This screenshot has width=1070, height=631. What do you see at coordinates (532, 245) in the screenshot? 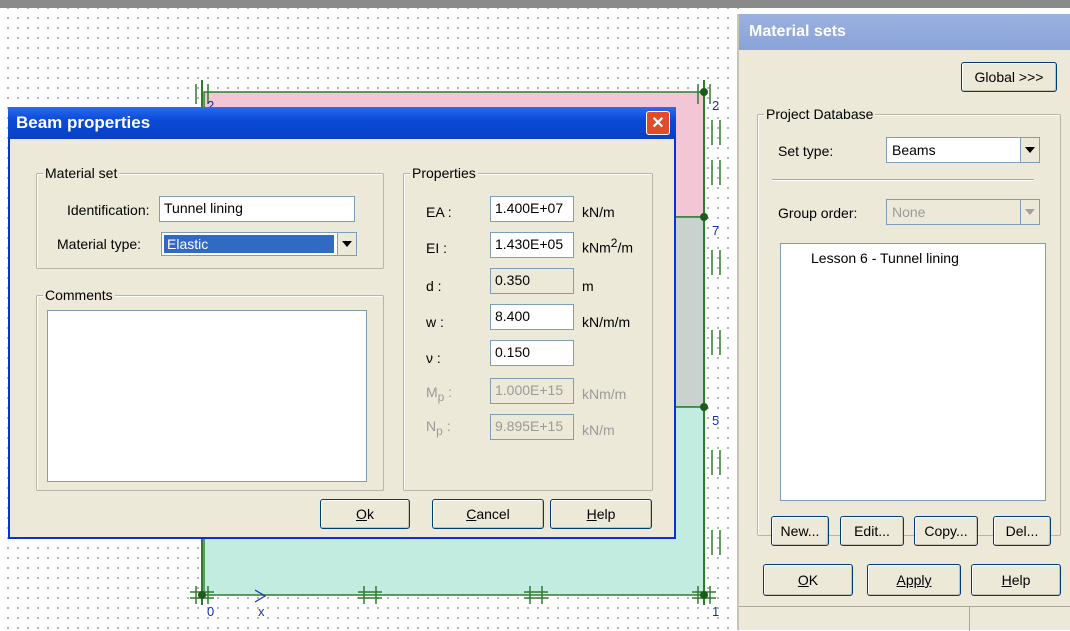
I see `ei-input: 1.430E+05` at bounding box center [532, 245].